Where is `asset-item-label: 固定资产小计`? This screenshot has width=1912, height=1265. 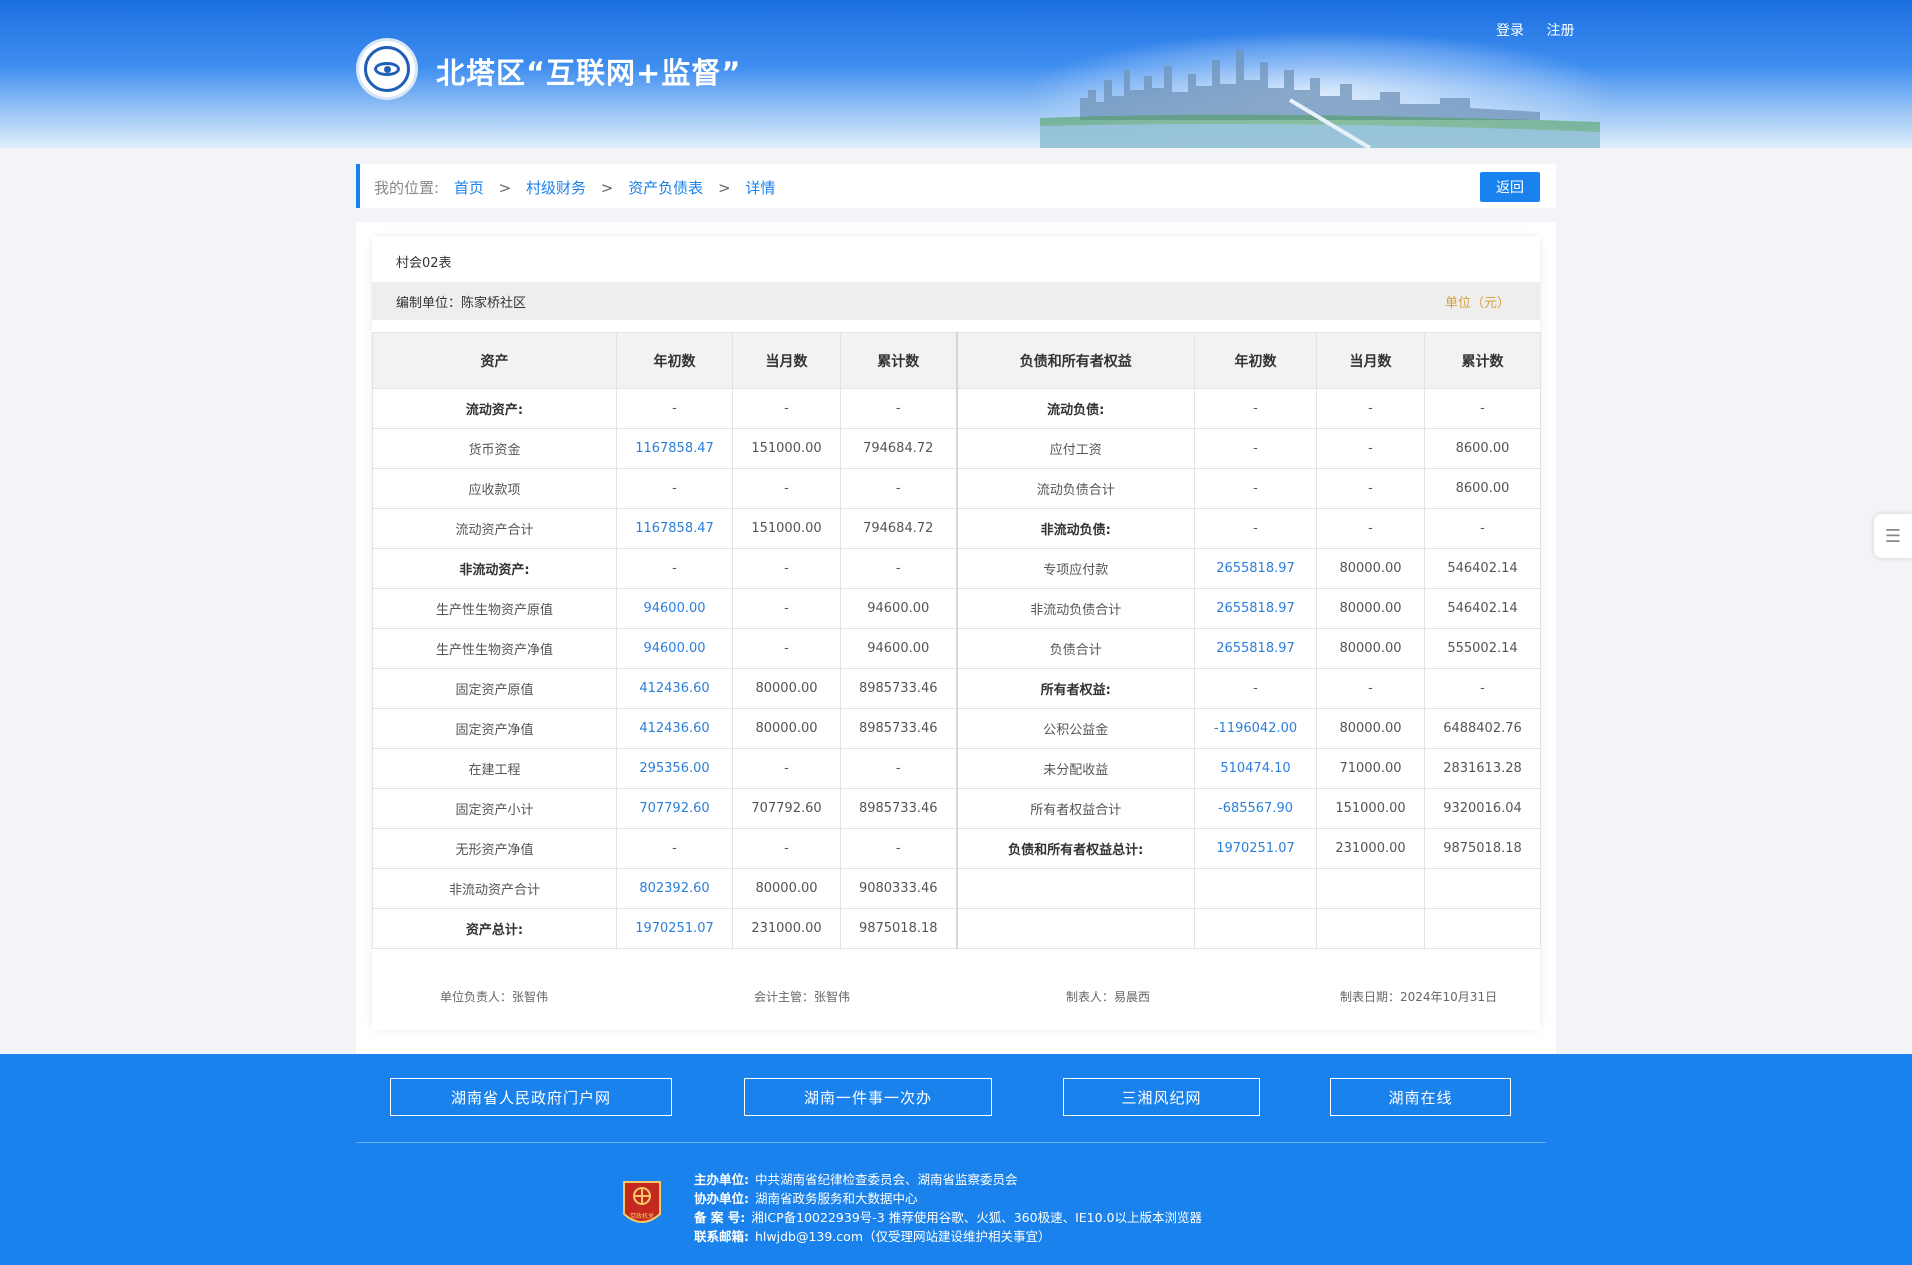 asset-item-label: 固定资产小计 is located at coordinates (494, 808).